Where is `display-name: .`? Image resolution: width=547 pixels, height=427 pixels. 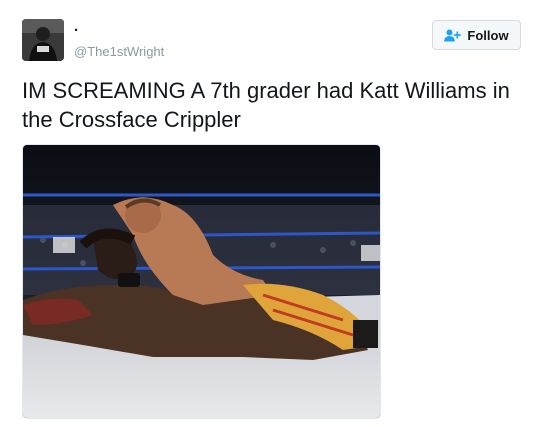
display-name: . is located at coordinates (76, 26).